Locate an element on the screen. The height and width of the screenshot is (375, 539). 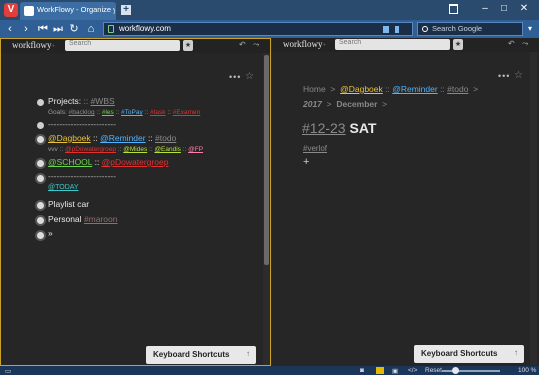
zoom-level: 100 % is located at coordinates (527, 370).